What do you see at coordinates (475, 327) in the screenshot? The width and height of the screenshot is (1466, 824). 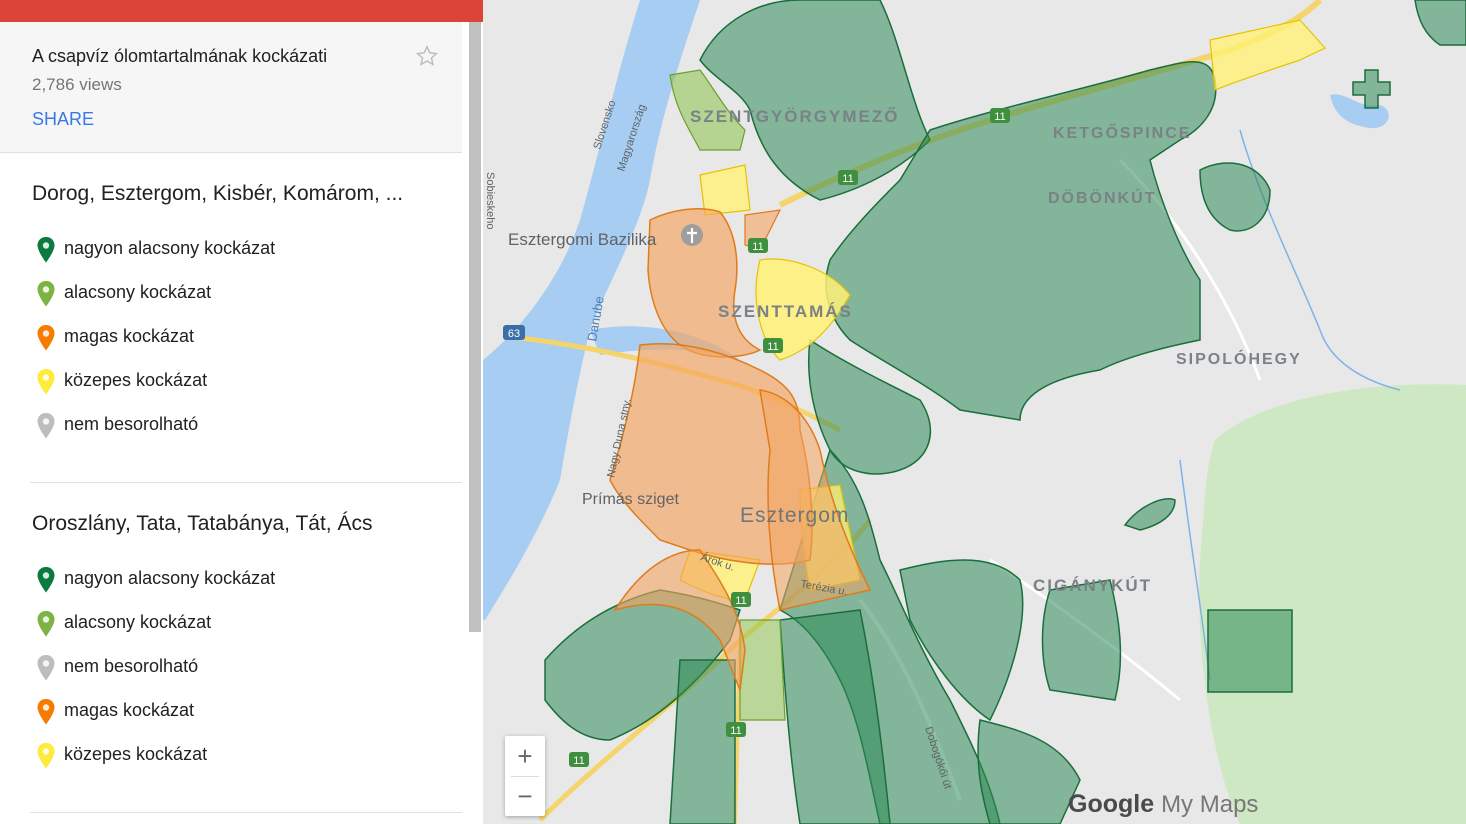 I see `sidebar-scrollbar` at bounding box center [475, 327].